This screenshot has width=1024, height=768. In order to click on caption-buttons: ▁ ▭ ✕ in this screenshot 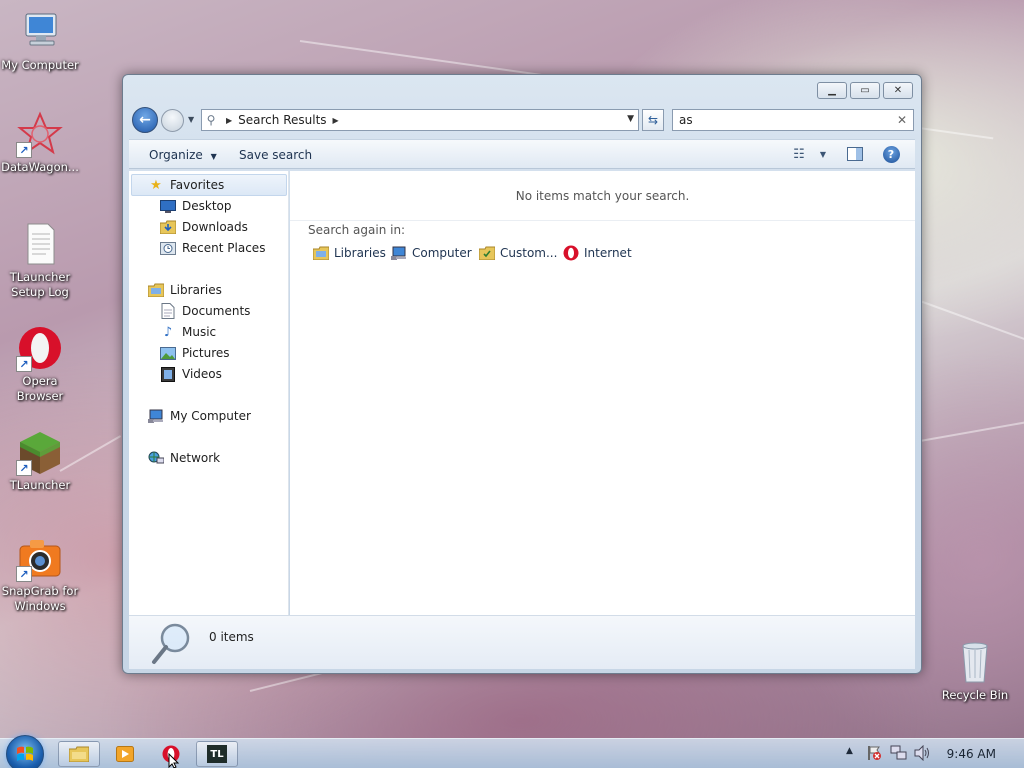, I will do `click(865, 90)`.